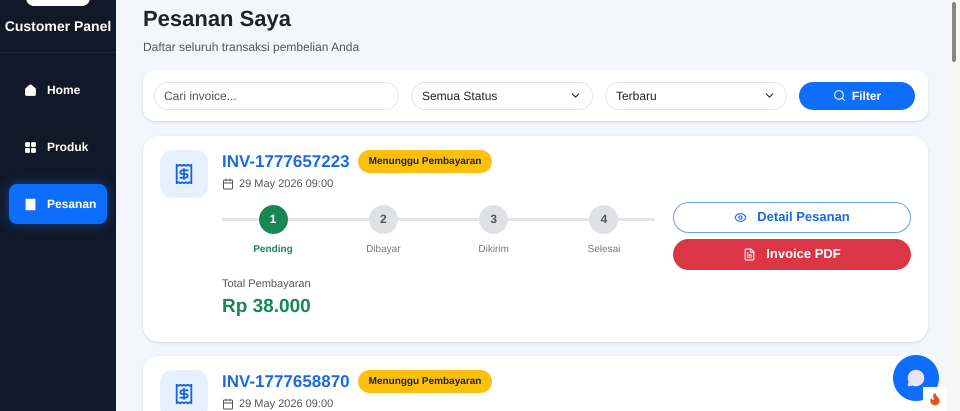  What do you see at coordinates (30, 147) in the screenshot?
I see `grid-icon` at bounding box center [30, 147].